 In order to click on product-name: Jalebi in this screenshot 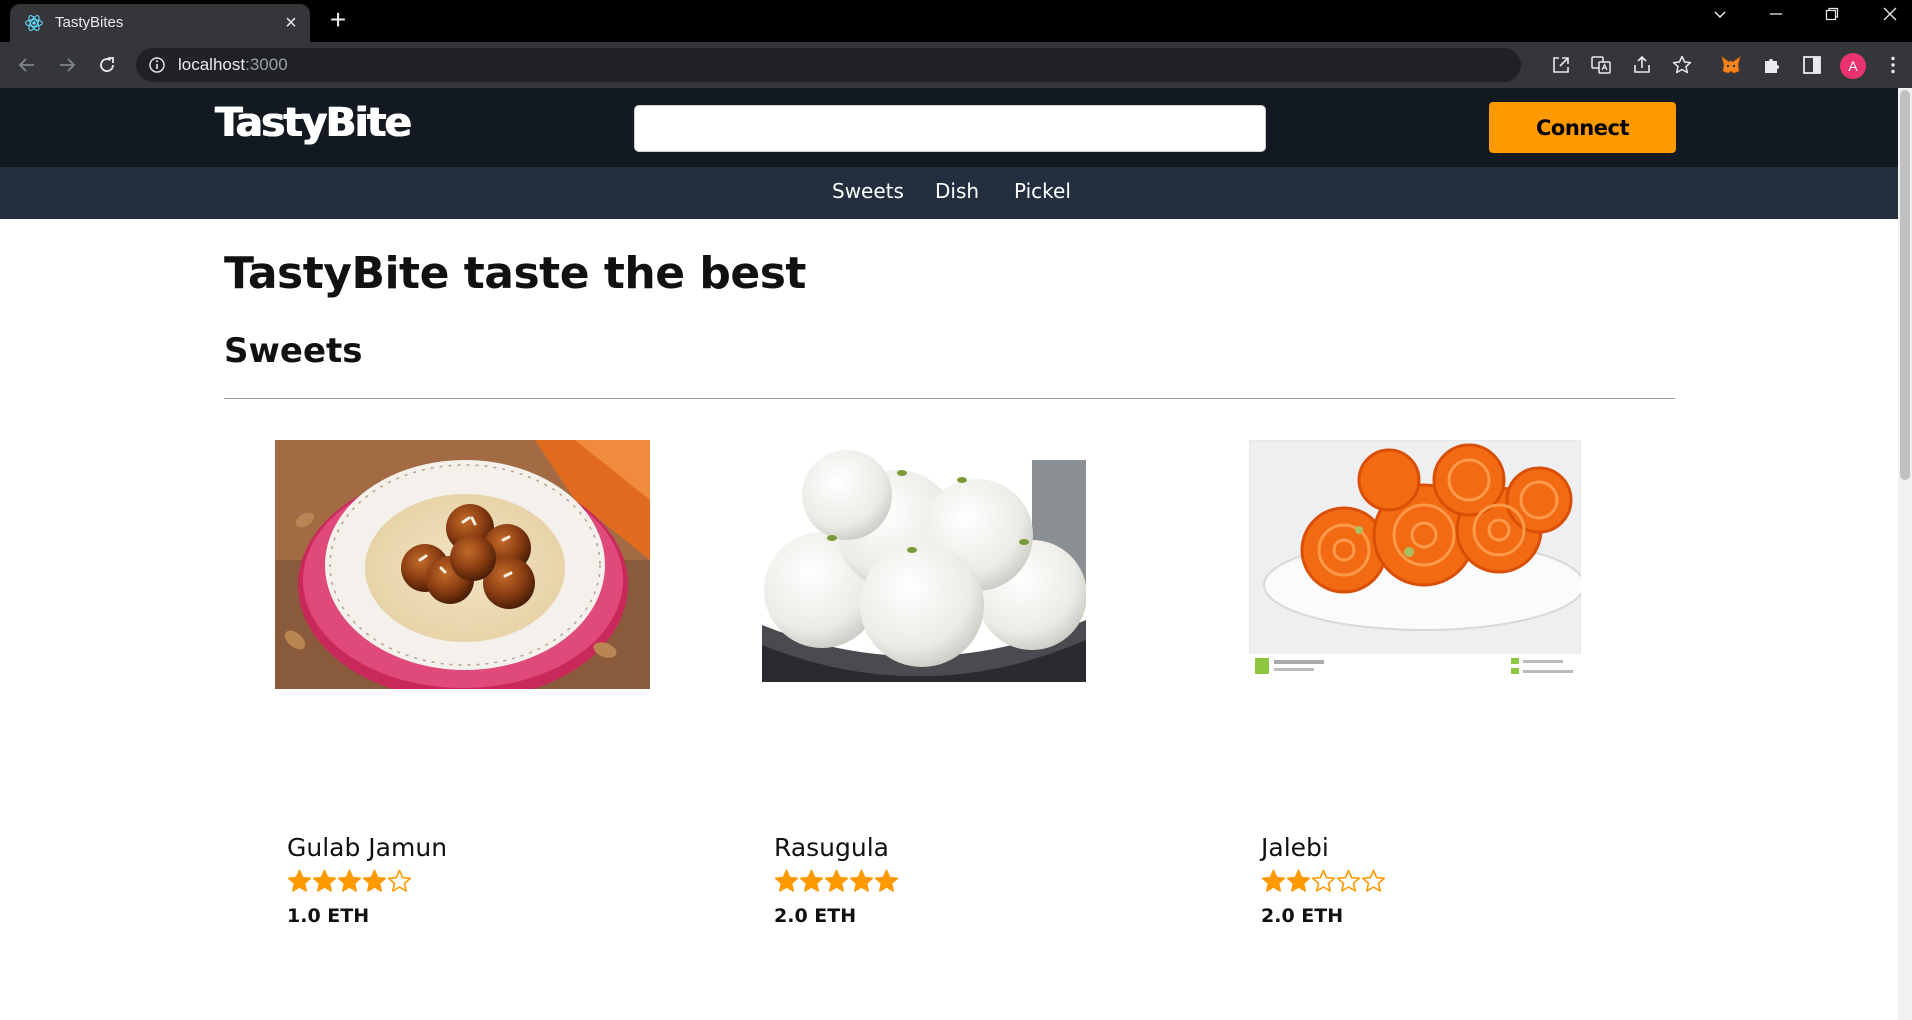, I will do `click(1295, 847)`.